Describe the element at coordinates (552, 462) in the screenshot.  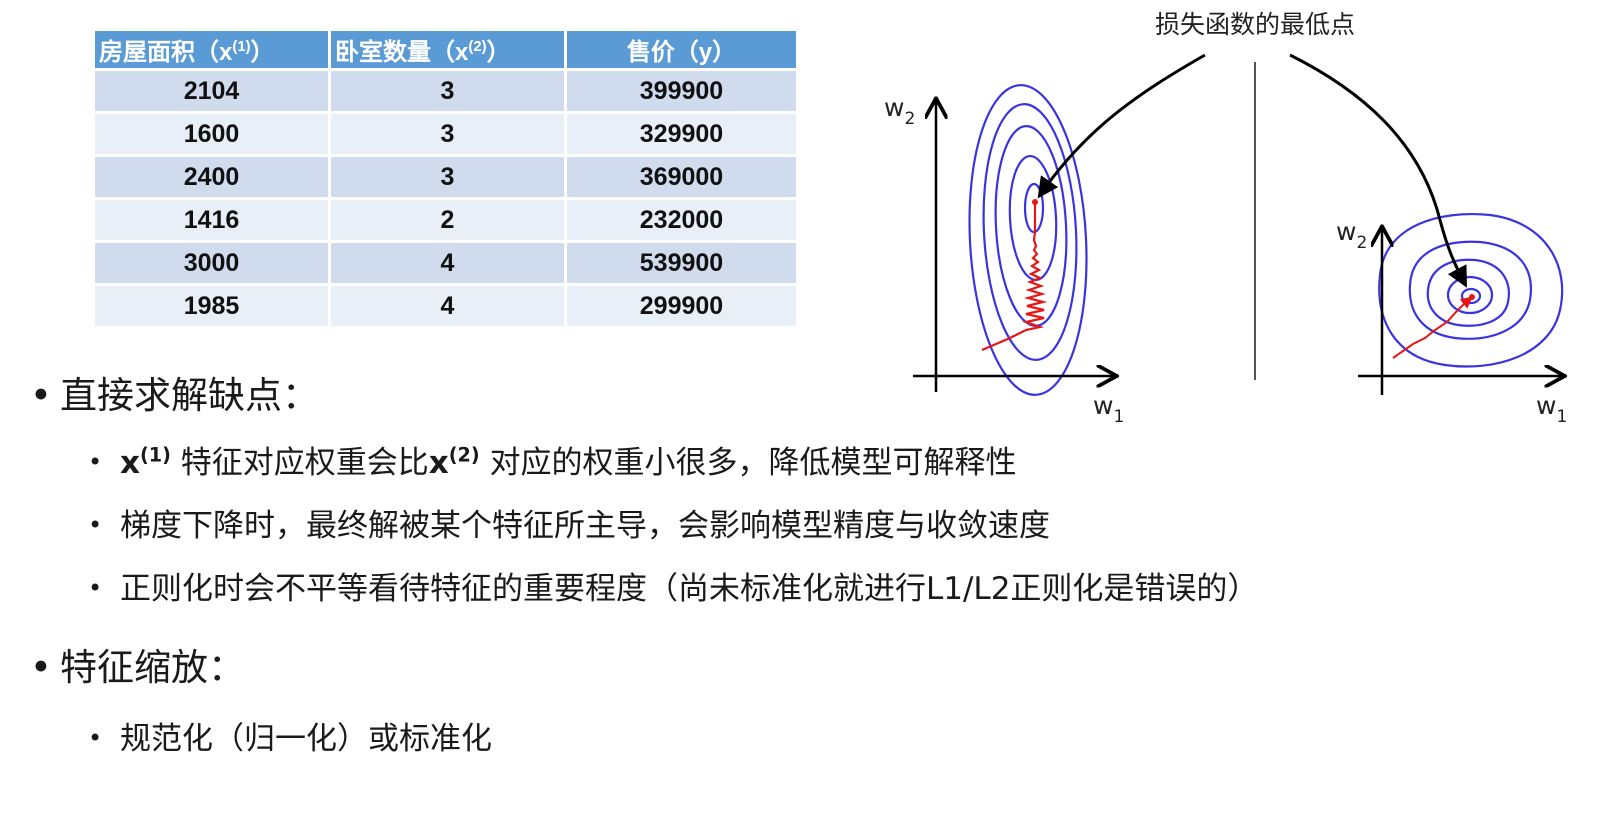
I see `bullet-item-interpretability: • x(1) 特征对应权重会比x(2) 对应的权重小很多，降低模型可解释性` at that location.